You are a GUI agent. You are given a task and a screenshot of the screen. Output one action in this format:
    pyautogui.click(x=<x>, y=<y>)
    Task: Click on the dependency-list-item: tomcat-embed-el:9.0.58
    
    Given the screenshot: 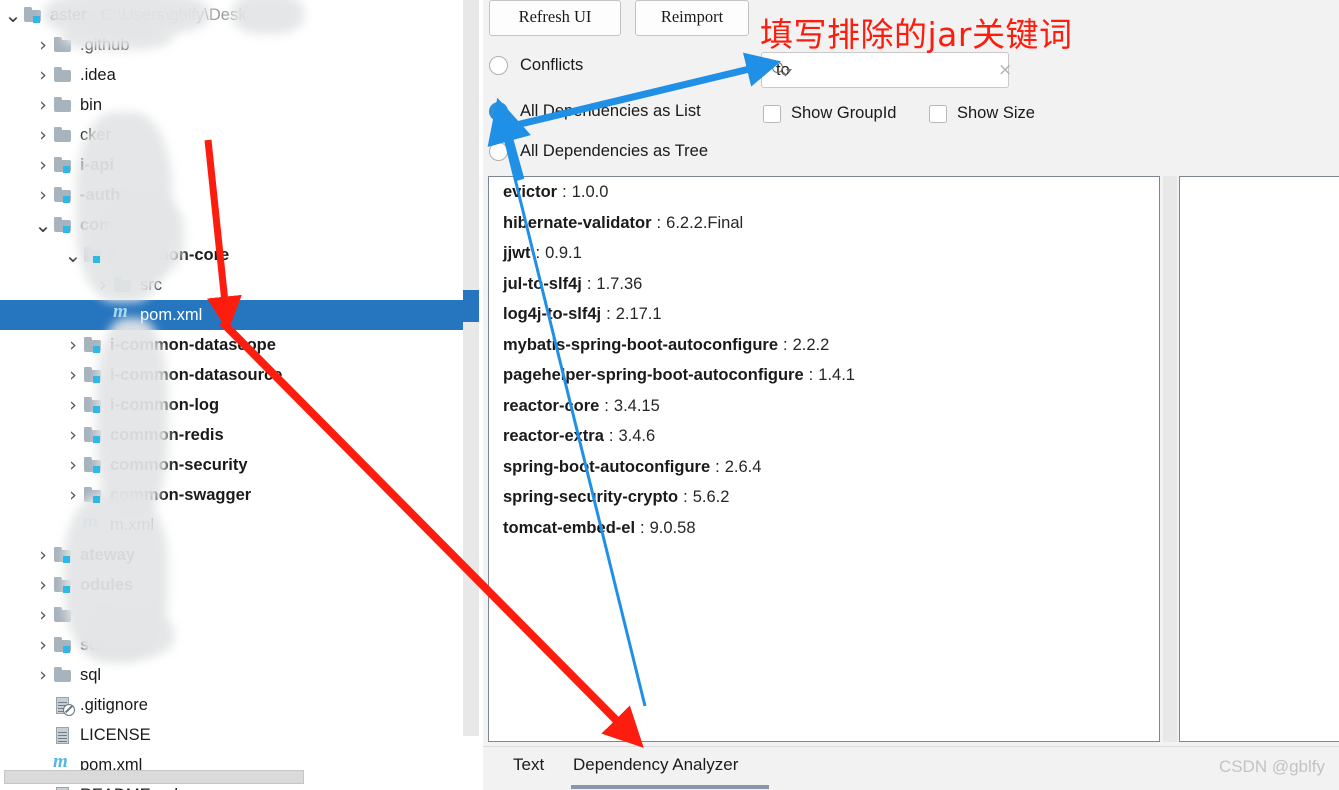 What is the action you would take?
    pyautogui.click(x=824, y=528)
    